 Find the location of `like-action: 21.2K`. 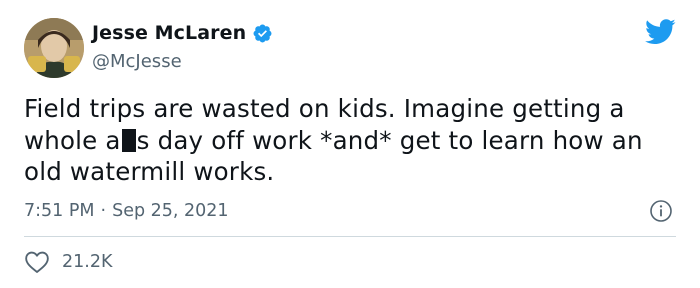

like-action: 21.2K is located at coordinates (68, 262).